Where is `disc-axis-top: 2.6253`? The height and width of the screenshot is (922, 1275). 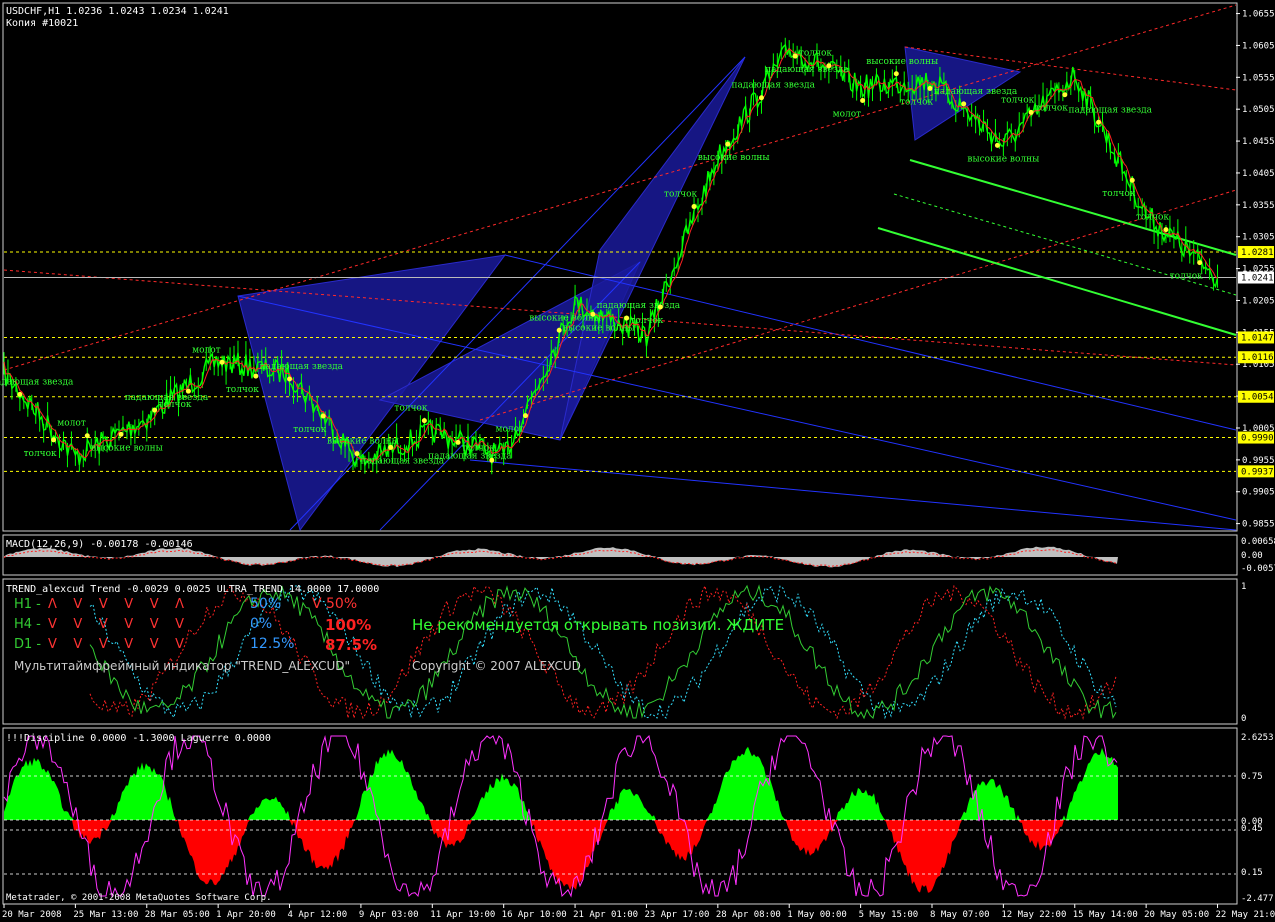
disc-axis-top: 2.6253 is located at coordinates (1257, 738).